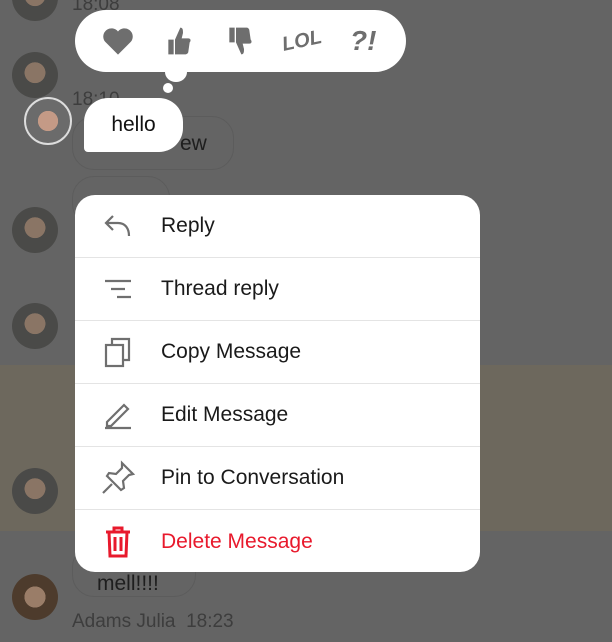 The height and width of the screenshot is (642, 612). I want to click on menu-item-reply: Reply, so click(277, 226).